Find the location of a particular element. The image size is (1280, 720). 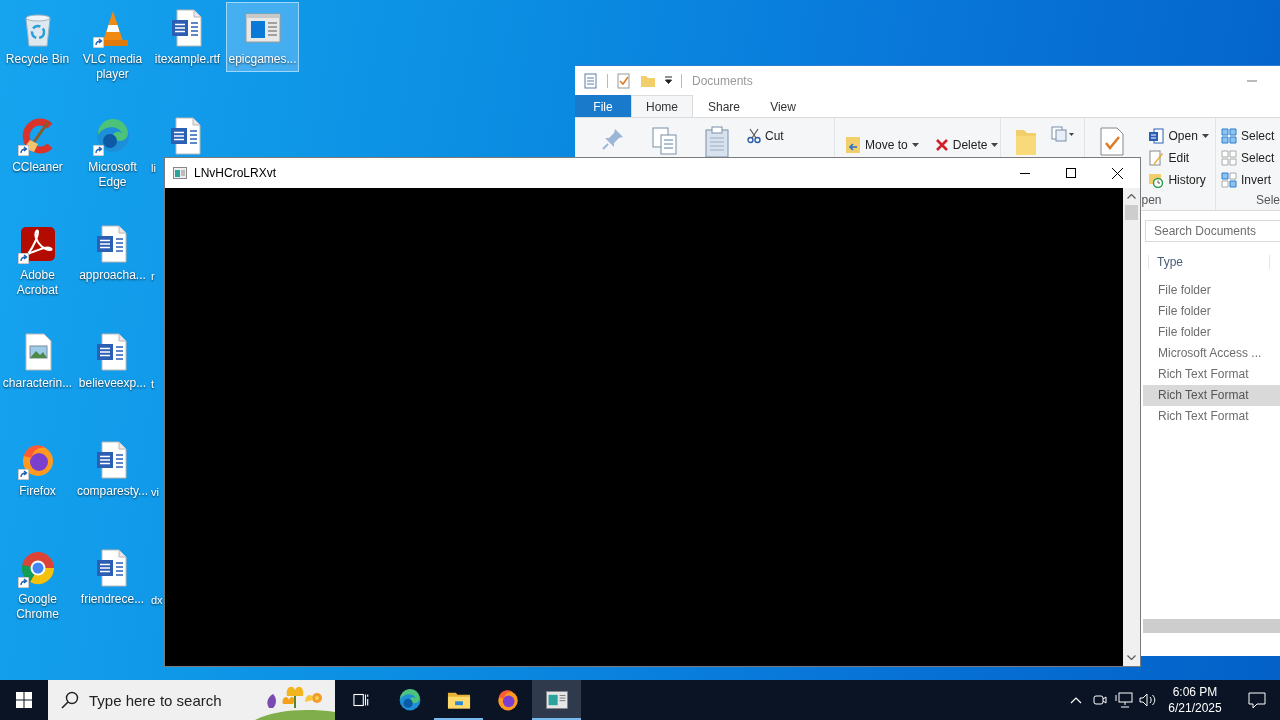

scrollbar-thumb is located at coordinates (1131, 212).